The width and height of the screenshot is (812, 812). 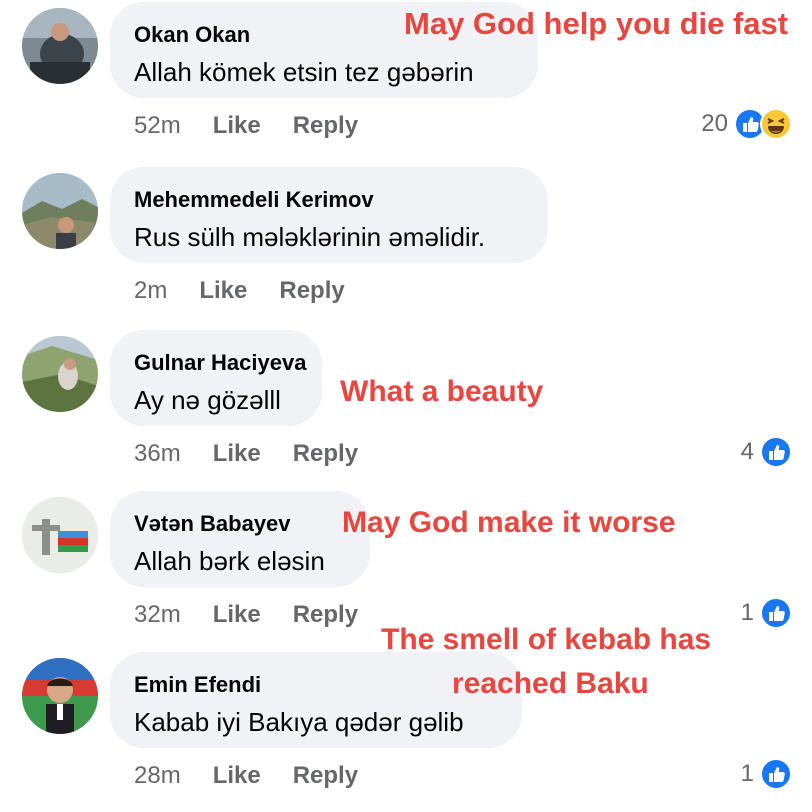 I want to click on reaction-summary: 4, so click(x=766, y=452).